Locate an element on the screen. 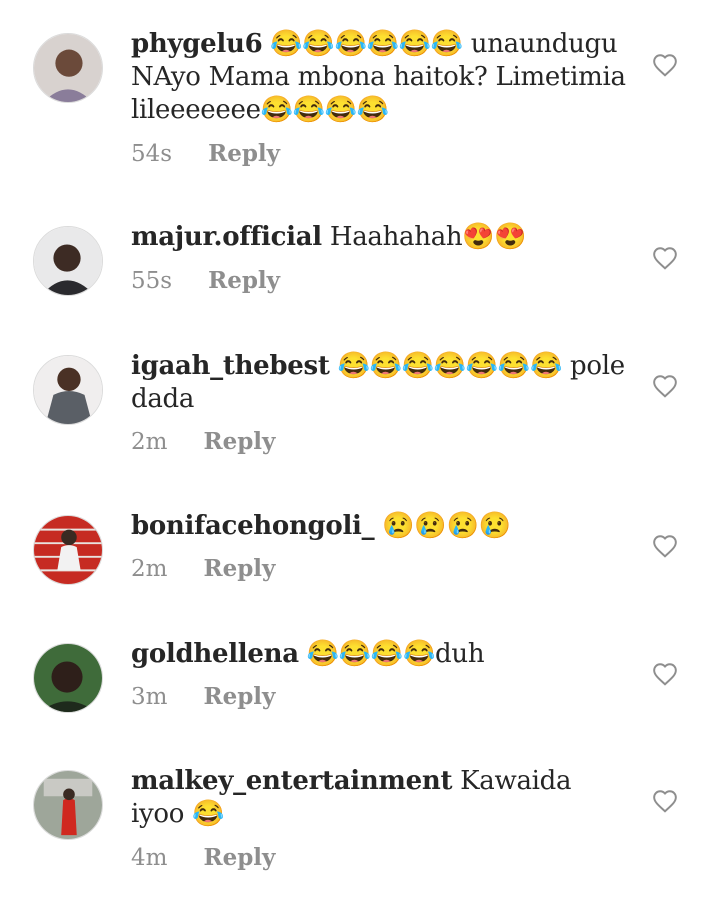  comment-body: bonifacehongoli_ 😢😢😢😢 is located at coordinates (381, 526).